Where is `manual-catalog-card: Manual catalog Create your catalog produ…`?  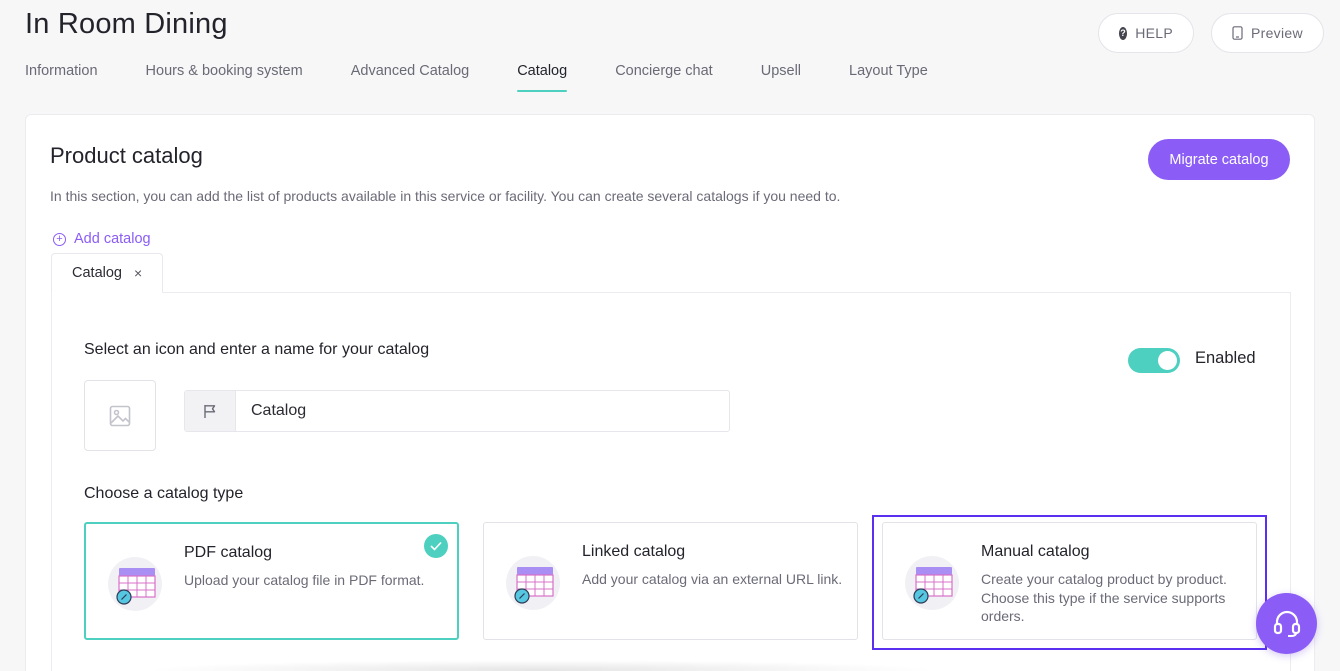 manual-catalog-card: Manual catalog Create your catalog produ… is located at coordinates (1069, 581).